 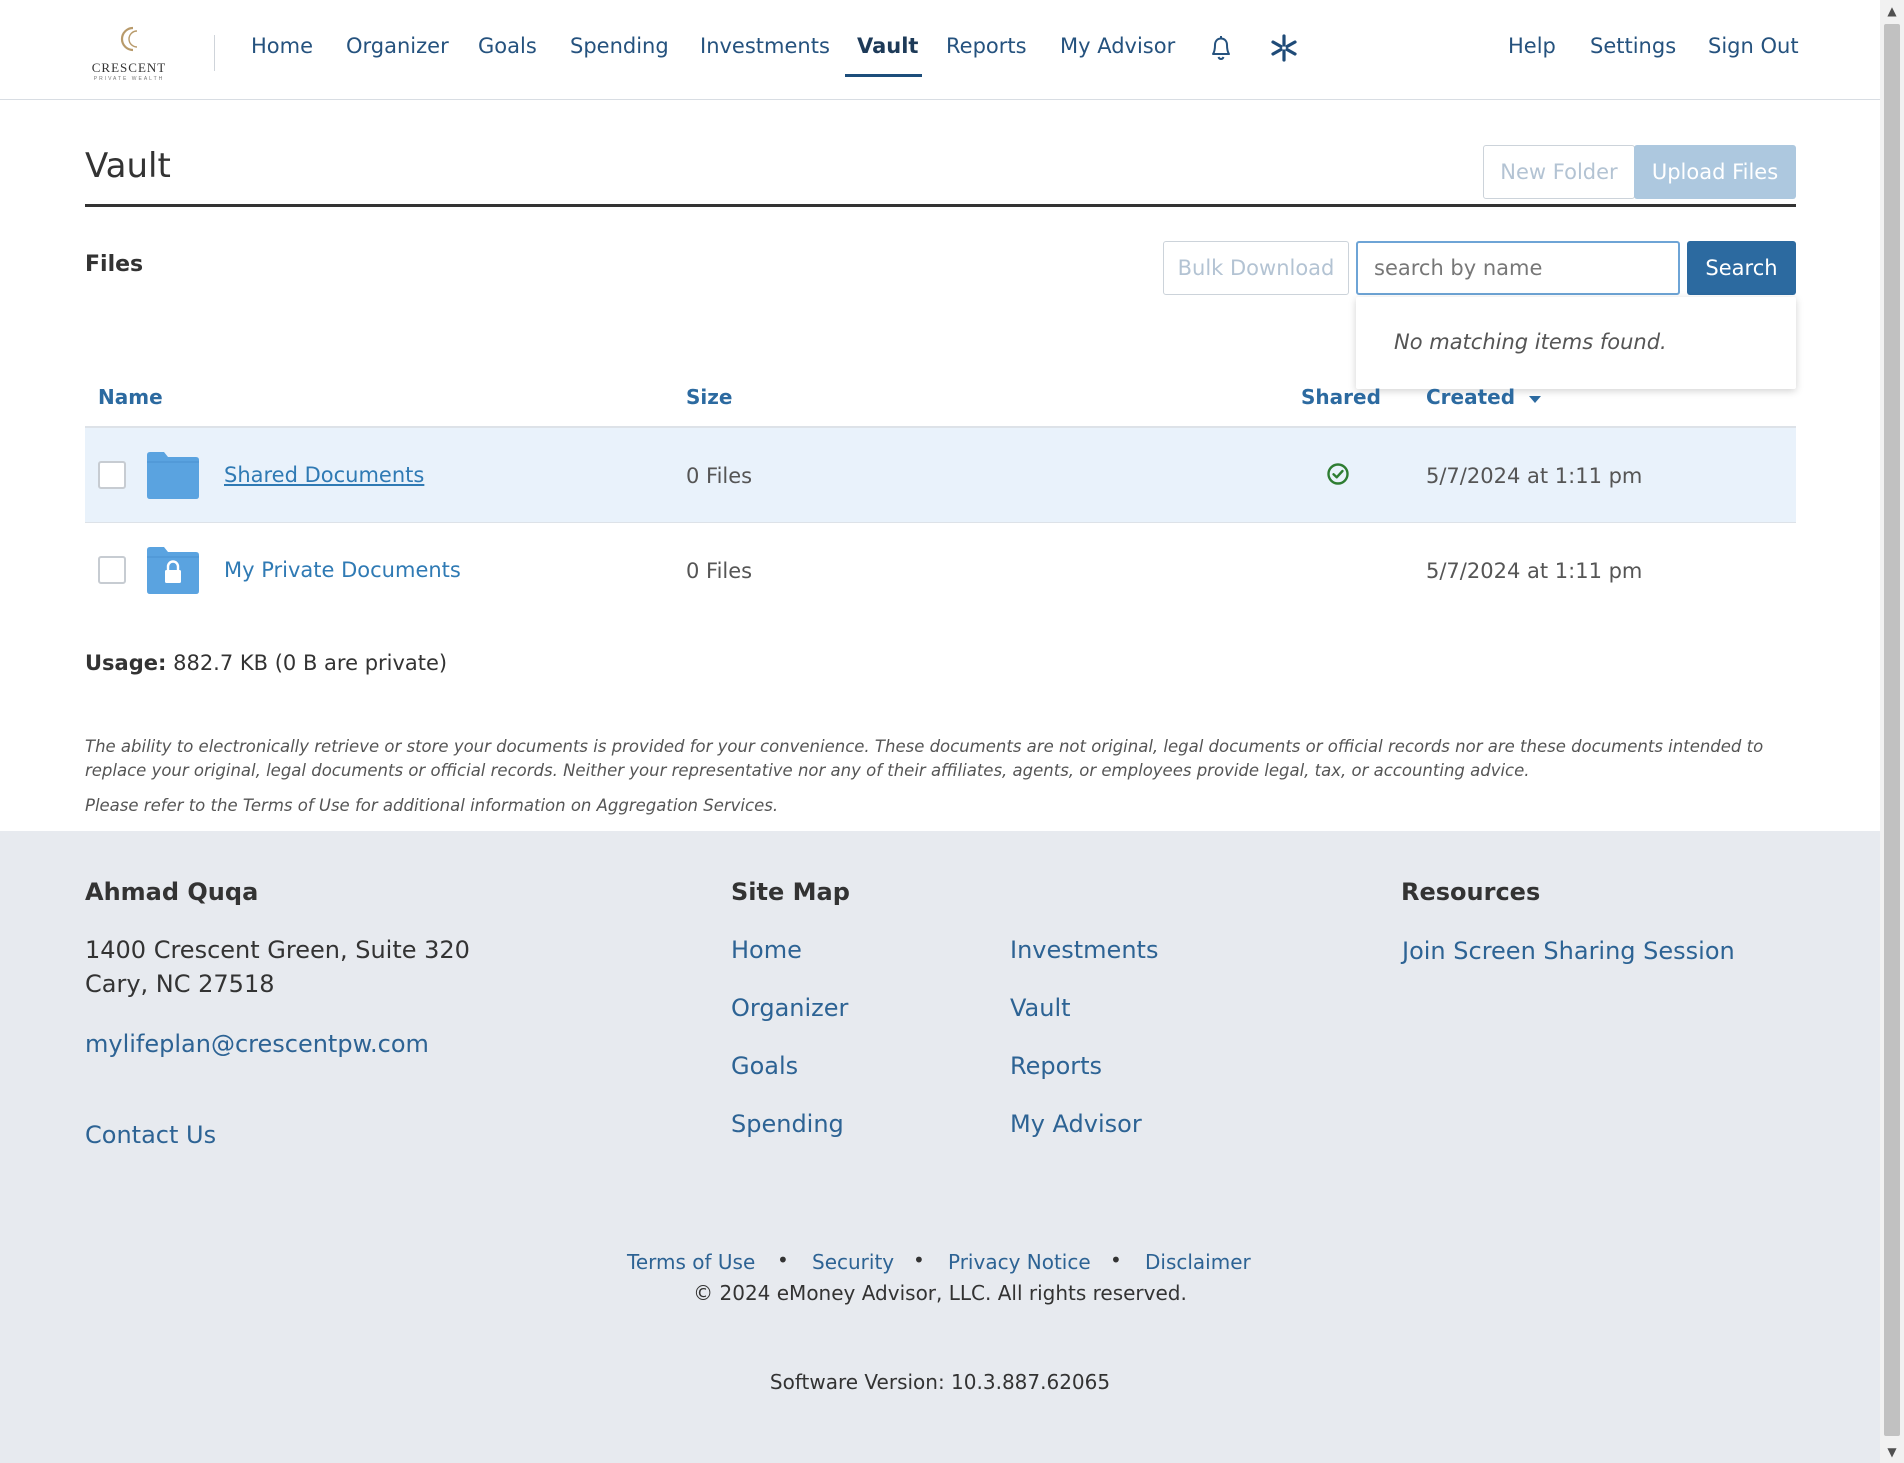 What do you see at coordinates (940, 205) in the screenshot?
I see `title-divider` at bounding box center [940, 205].